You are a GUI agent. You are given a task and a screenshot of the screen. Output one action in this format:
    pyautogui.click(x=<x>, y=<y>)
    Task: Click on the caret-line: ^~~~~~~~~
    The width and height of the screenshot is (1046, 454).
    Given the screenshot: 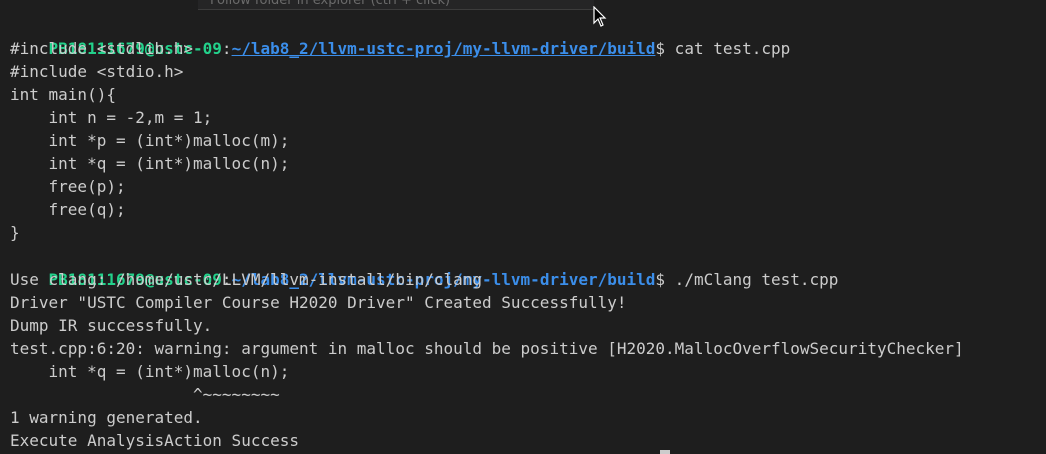 What is the action you would take?
    pyautogui.click(x=145, y=394)
    